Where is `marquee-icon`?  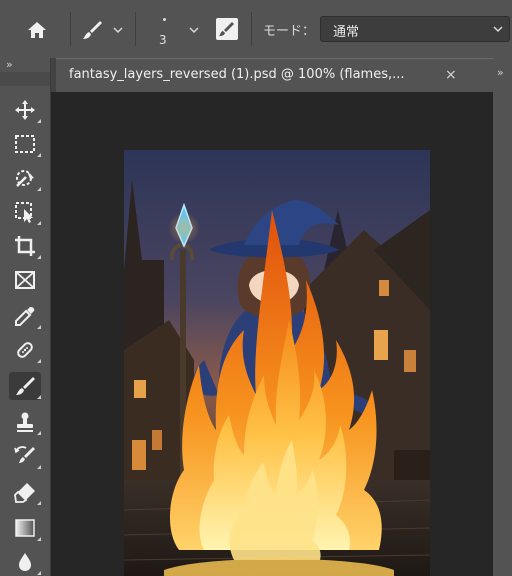
marquee-icon is located at coordinates (25, 144).